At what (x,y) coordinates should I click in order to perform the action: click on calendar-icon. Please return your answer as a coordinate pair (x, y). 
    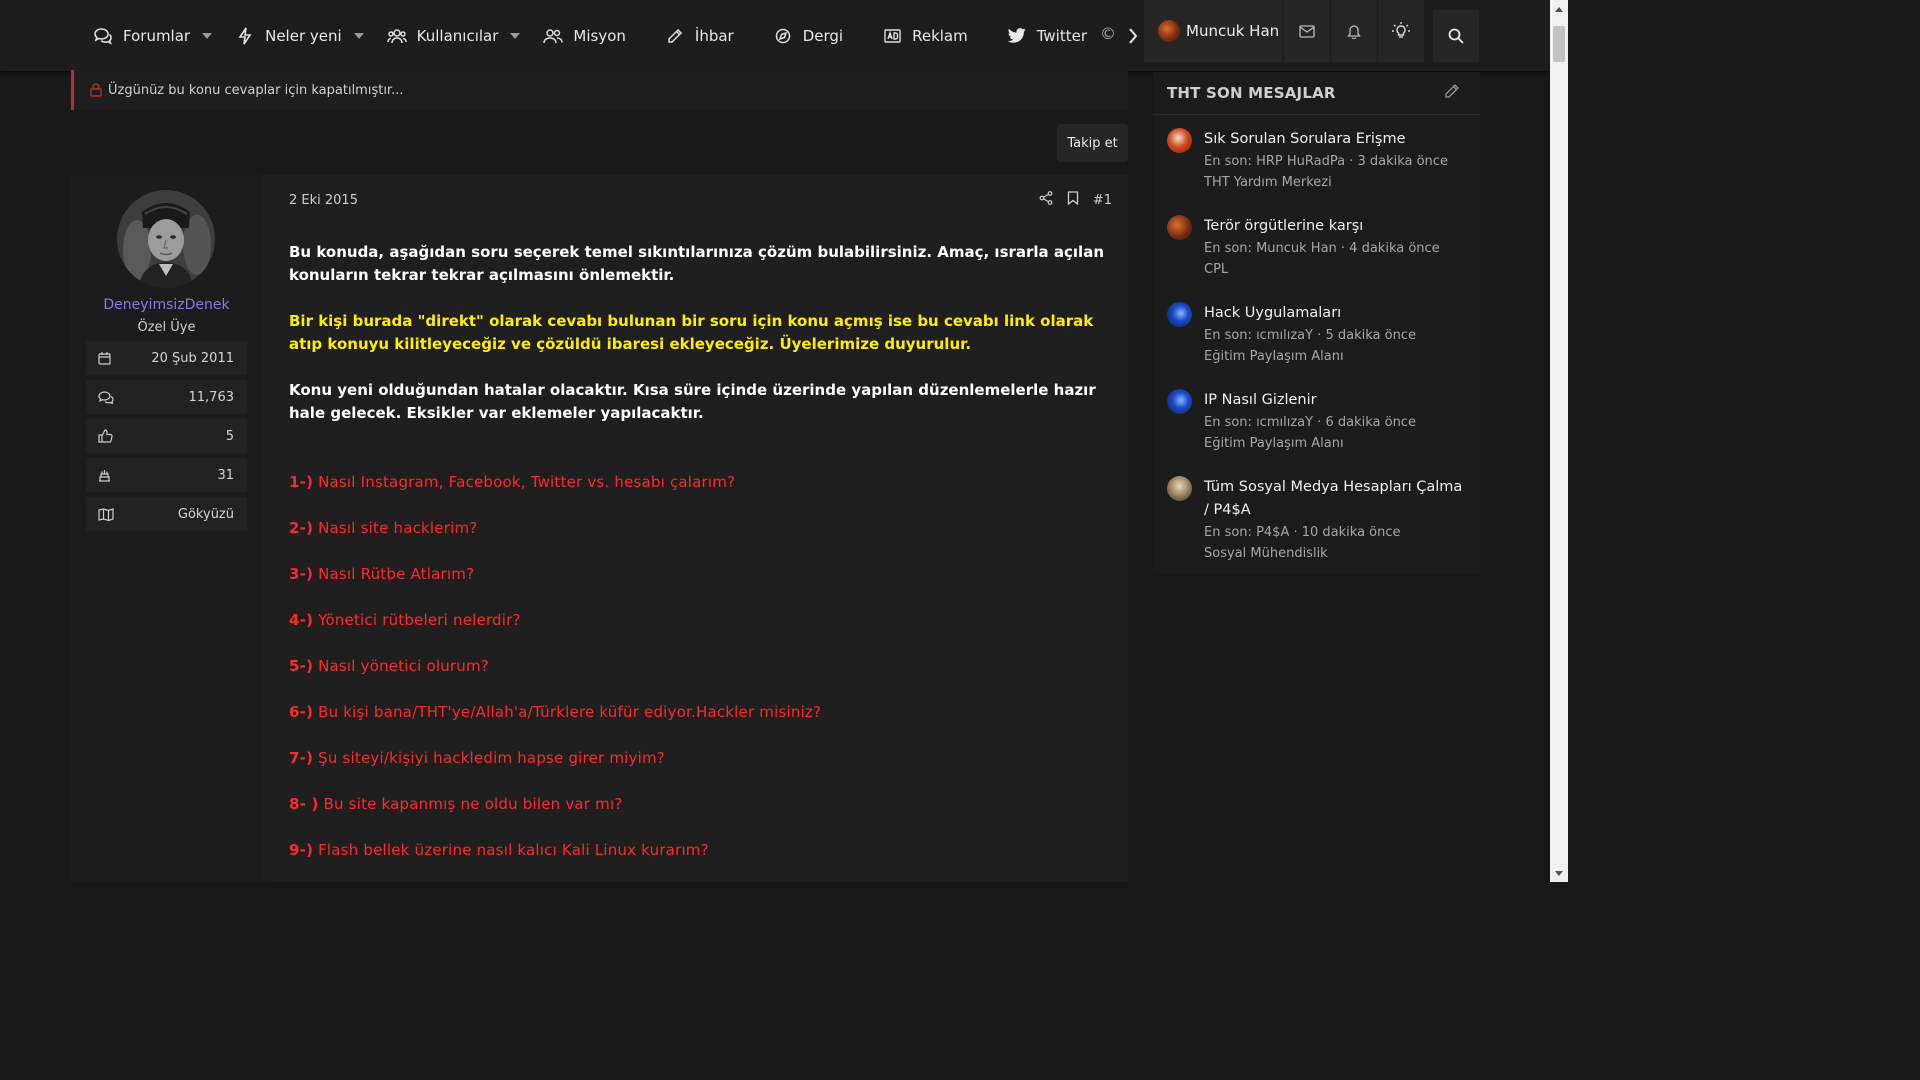
    Looking at the image, I should click on (104, 358).